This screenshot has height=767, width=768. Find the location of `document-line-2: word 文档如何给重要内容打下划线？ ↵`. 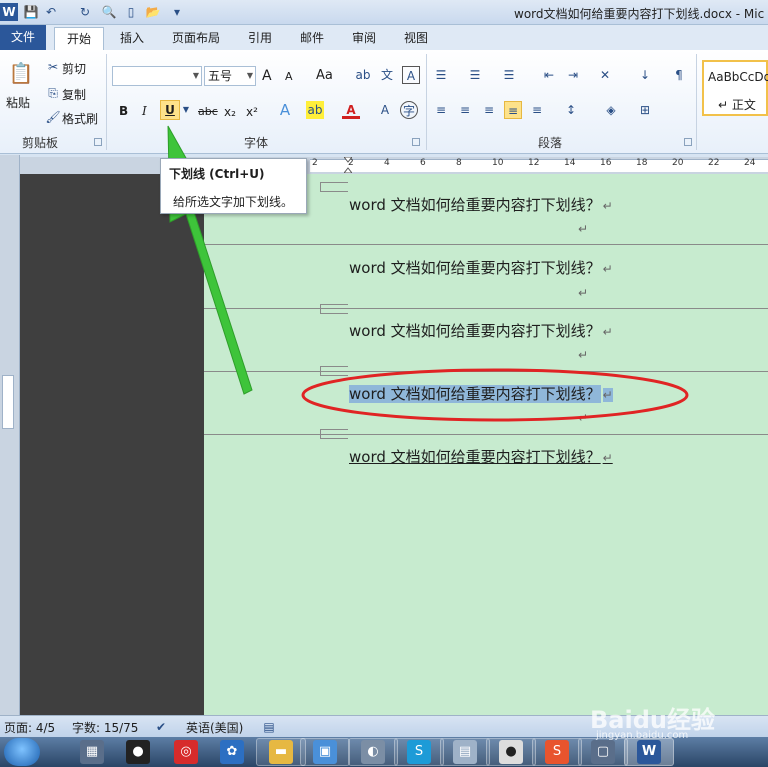

document-line-2: word 文档如何给重要内容打下划线？ ↵ is located at coordinates (481, 267).